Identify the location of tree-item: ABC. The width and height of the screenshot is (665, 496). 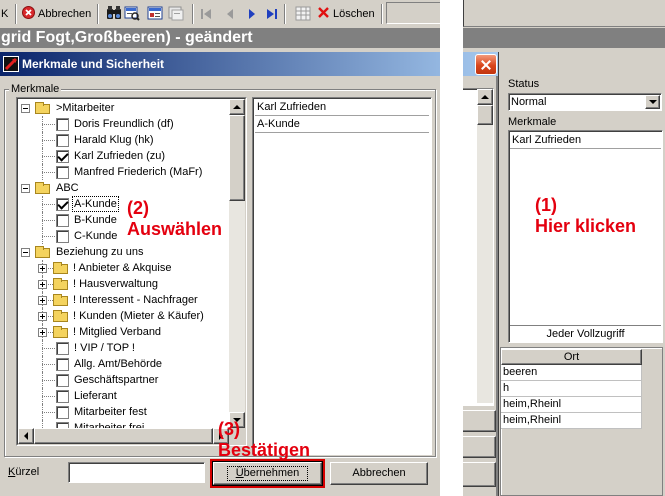
(123, 188).